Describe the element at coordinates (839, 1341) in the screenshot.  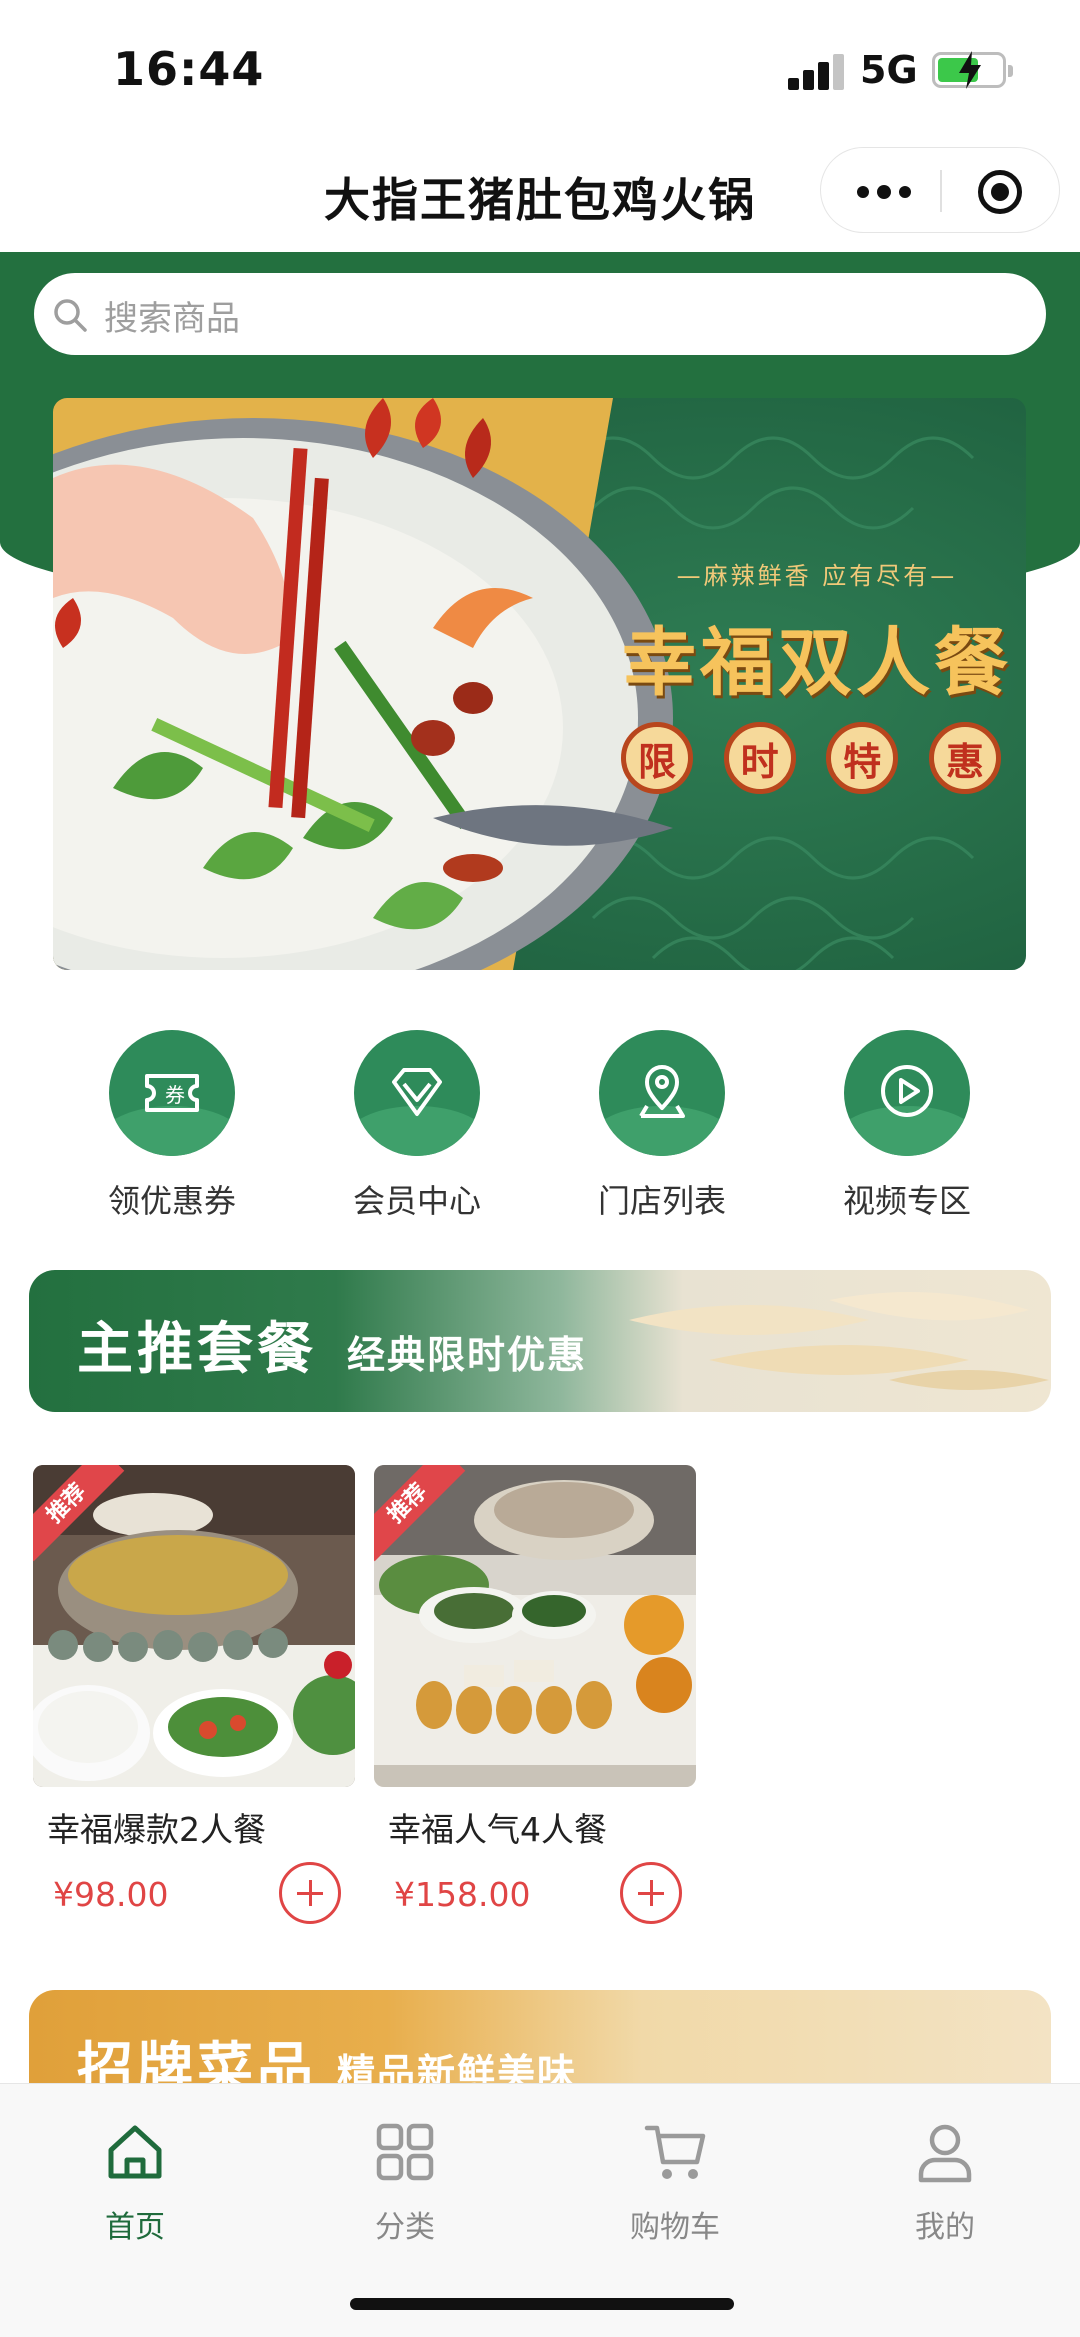
I see `section-banner-food-image` at that location.